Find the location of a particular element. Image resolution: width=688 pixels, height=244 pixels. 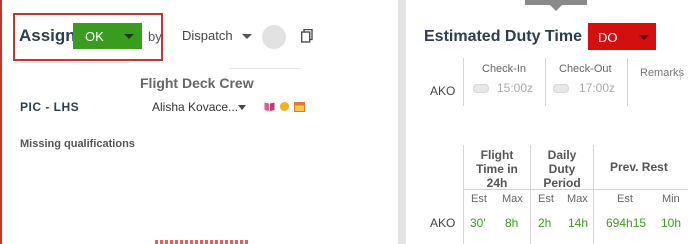

prev-rest-min: 10h is located at coordinates (671, 223).